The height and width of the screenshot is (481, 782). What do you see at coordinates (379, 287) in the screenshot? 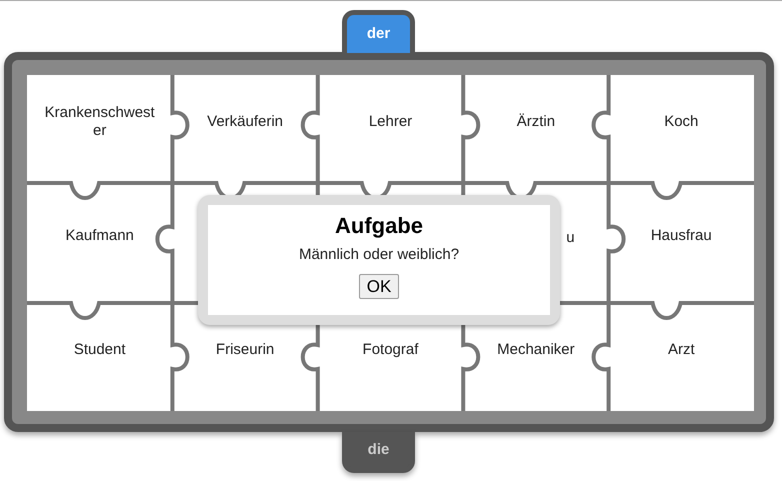
I see `ok-button: OK` at bounding box center [379, 287].